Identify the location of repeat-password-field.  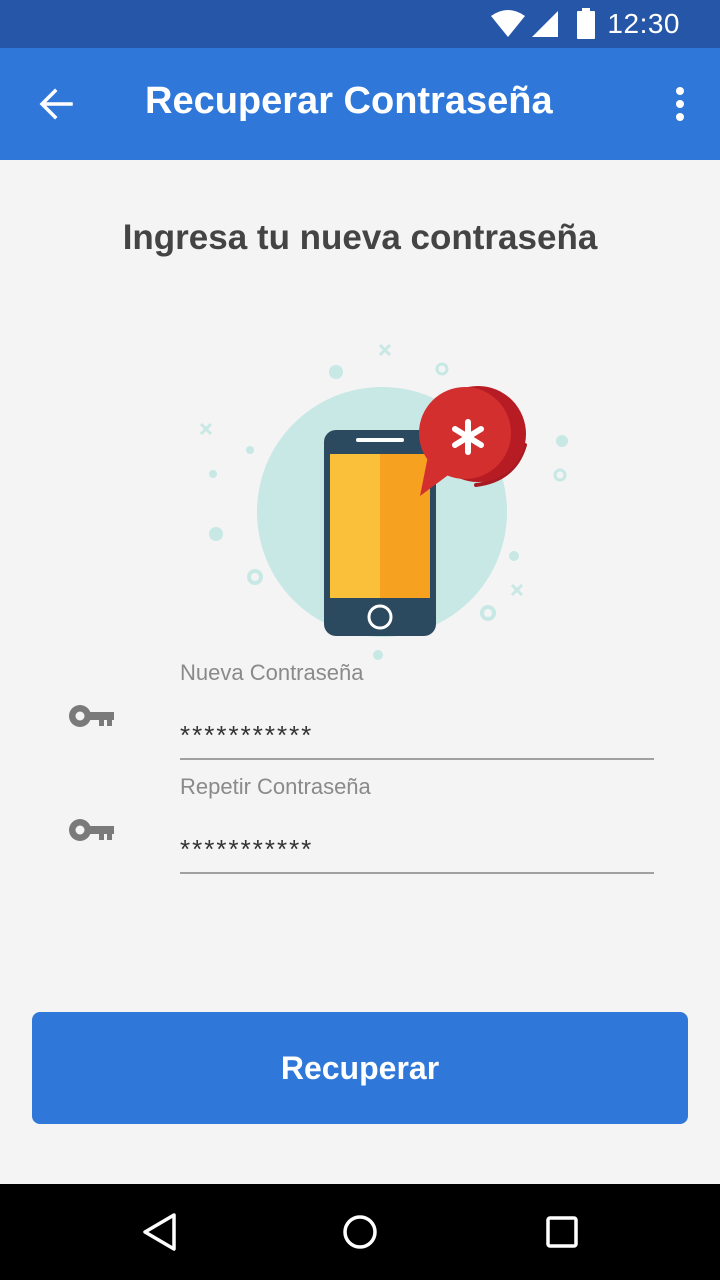
(417, 850).